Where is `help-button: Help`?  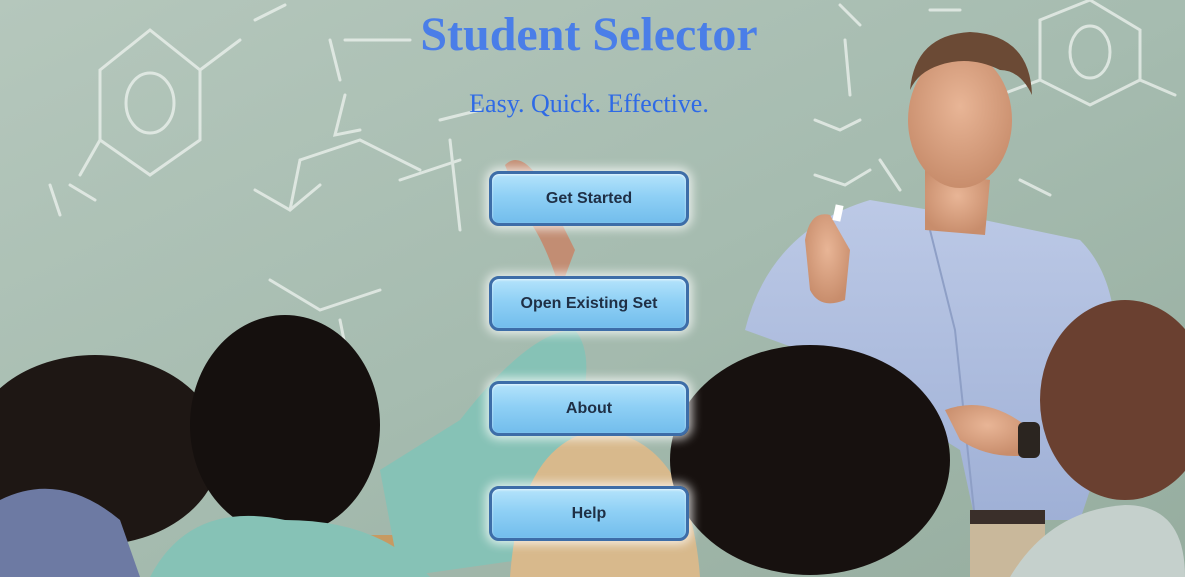 help-button: Help is located at coordinates (589, 513).